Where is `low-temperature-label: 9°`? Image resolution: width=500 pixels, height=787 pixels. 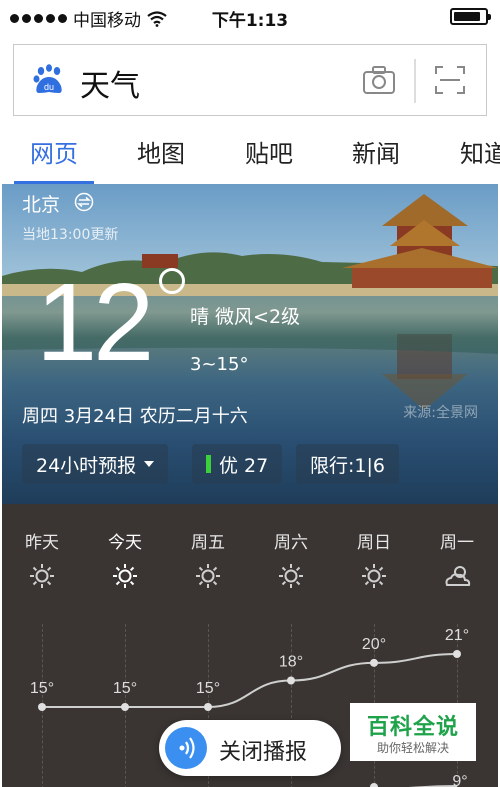 low-temperature-label: 9° is located at coordinates (459, 780).